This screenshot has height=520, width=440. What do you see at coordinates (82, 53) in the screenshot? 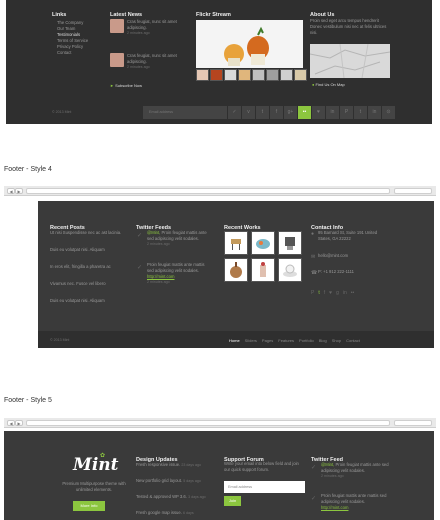
I see `link-item: Contact` at bounding box center [82, 53].